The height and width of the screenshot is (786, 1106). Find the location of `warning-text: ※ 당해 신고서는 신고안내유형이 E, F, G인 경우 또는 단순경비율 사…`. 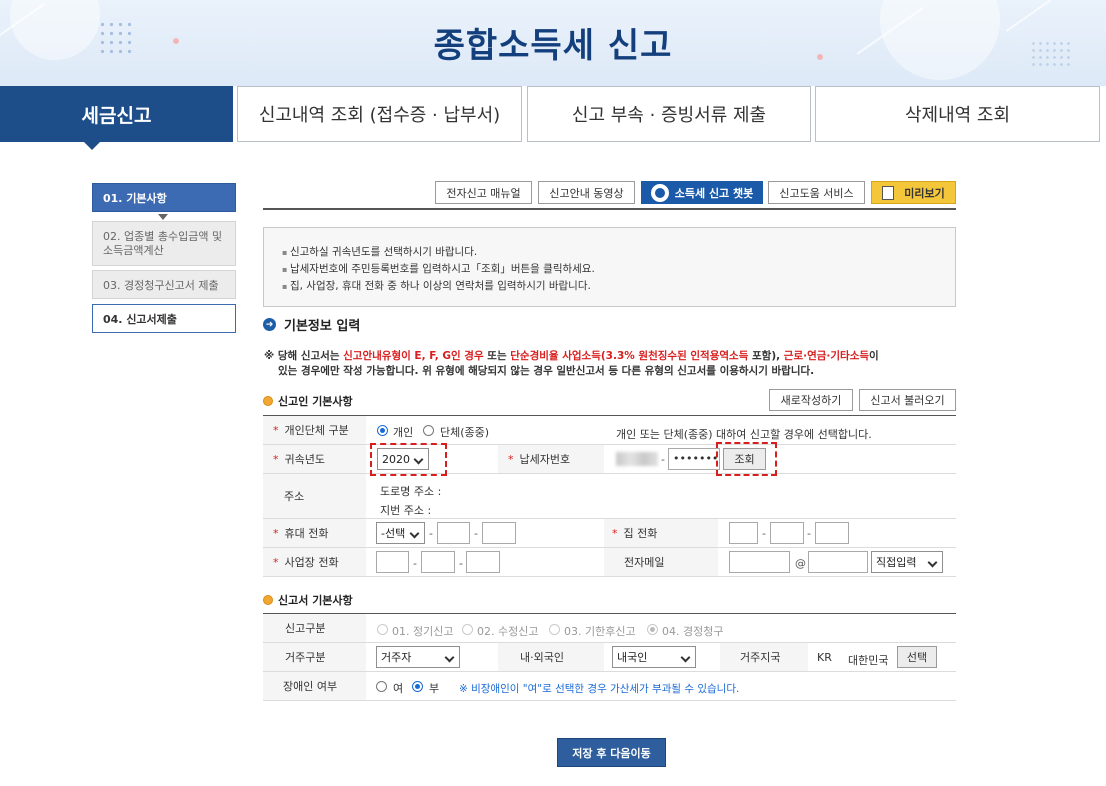

warning-text: ※ 당해 신고서는 신고안내유형이 E, F, G인 경우 또는 단순경비율 사… is located at coordinates (571, 363).